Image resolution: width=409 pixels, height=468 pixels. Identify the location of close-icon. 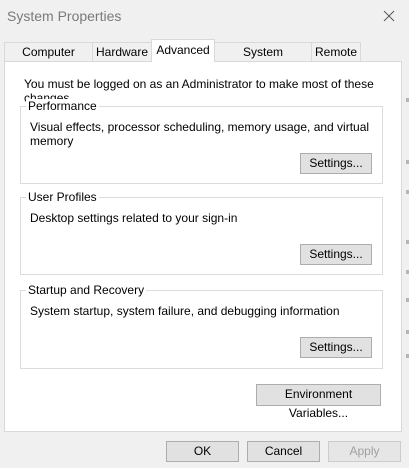
(389, 16).